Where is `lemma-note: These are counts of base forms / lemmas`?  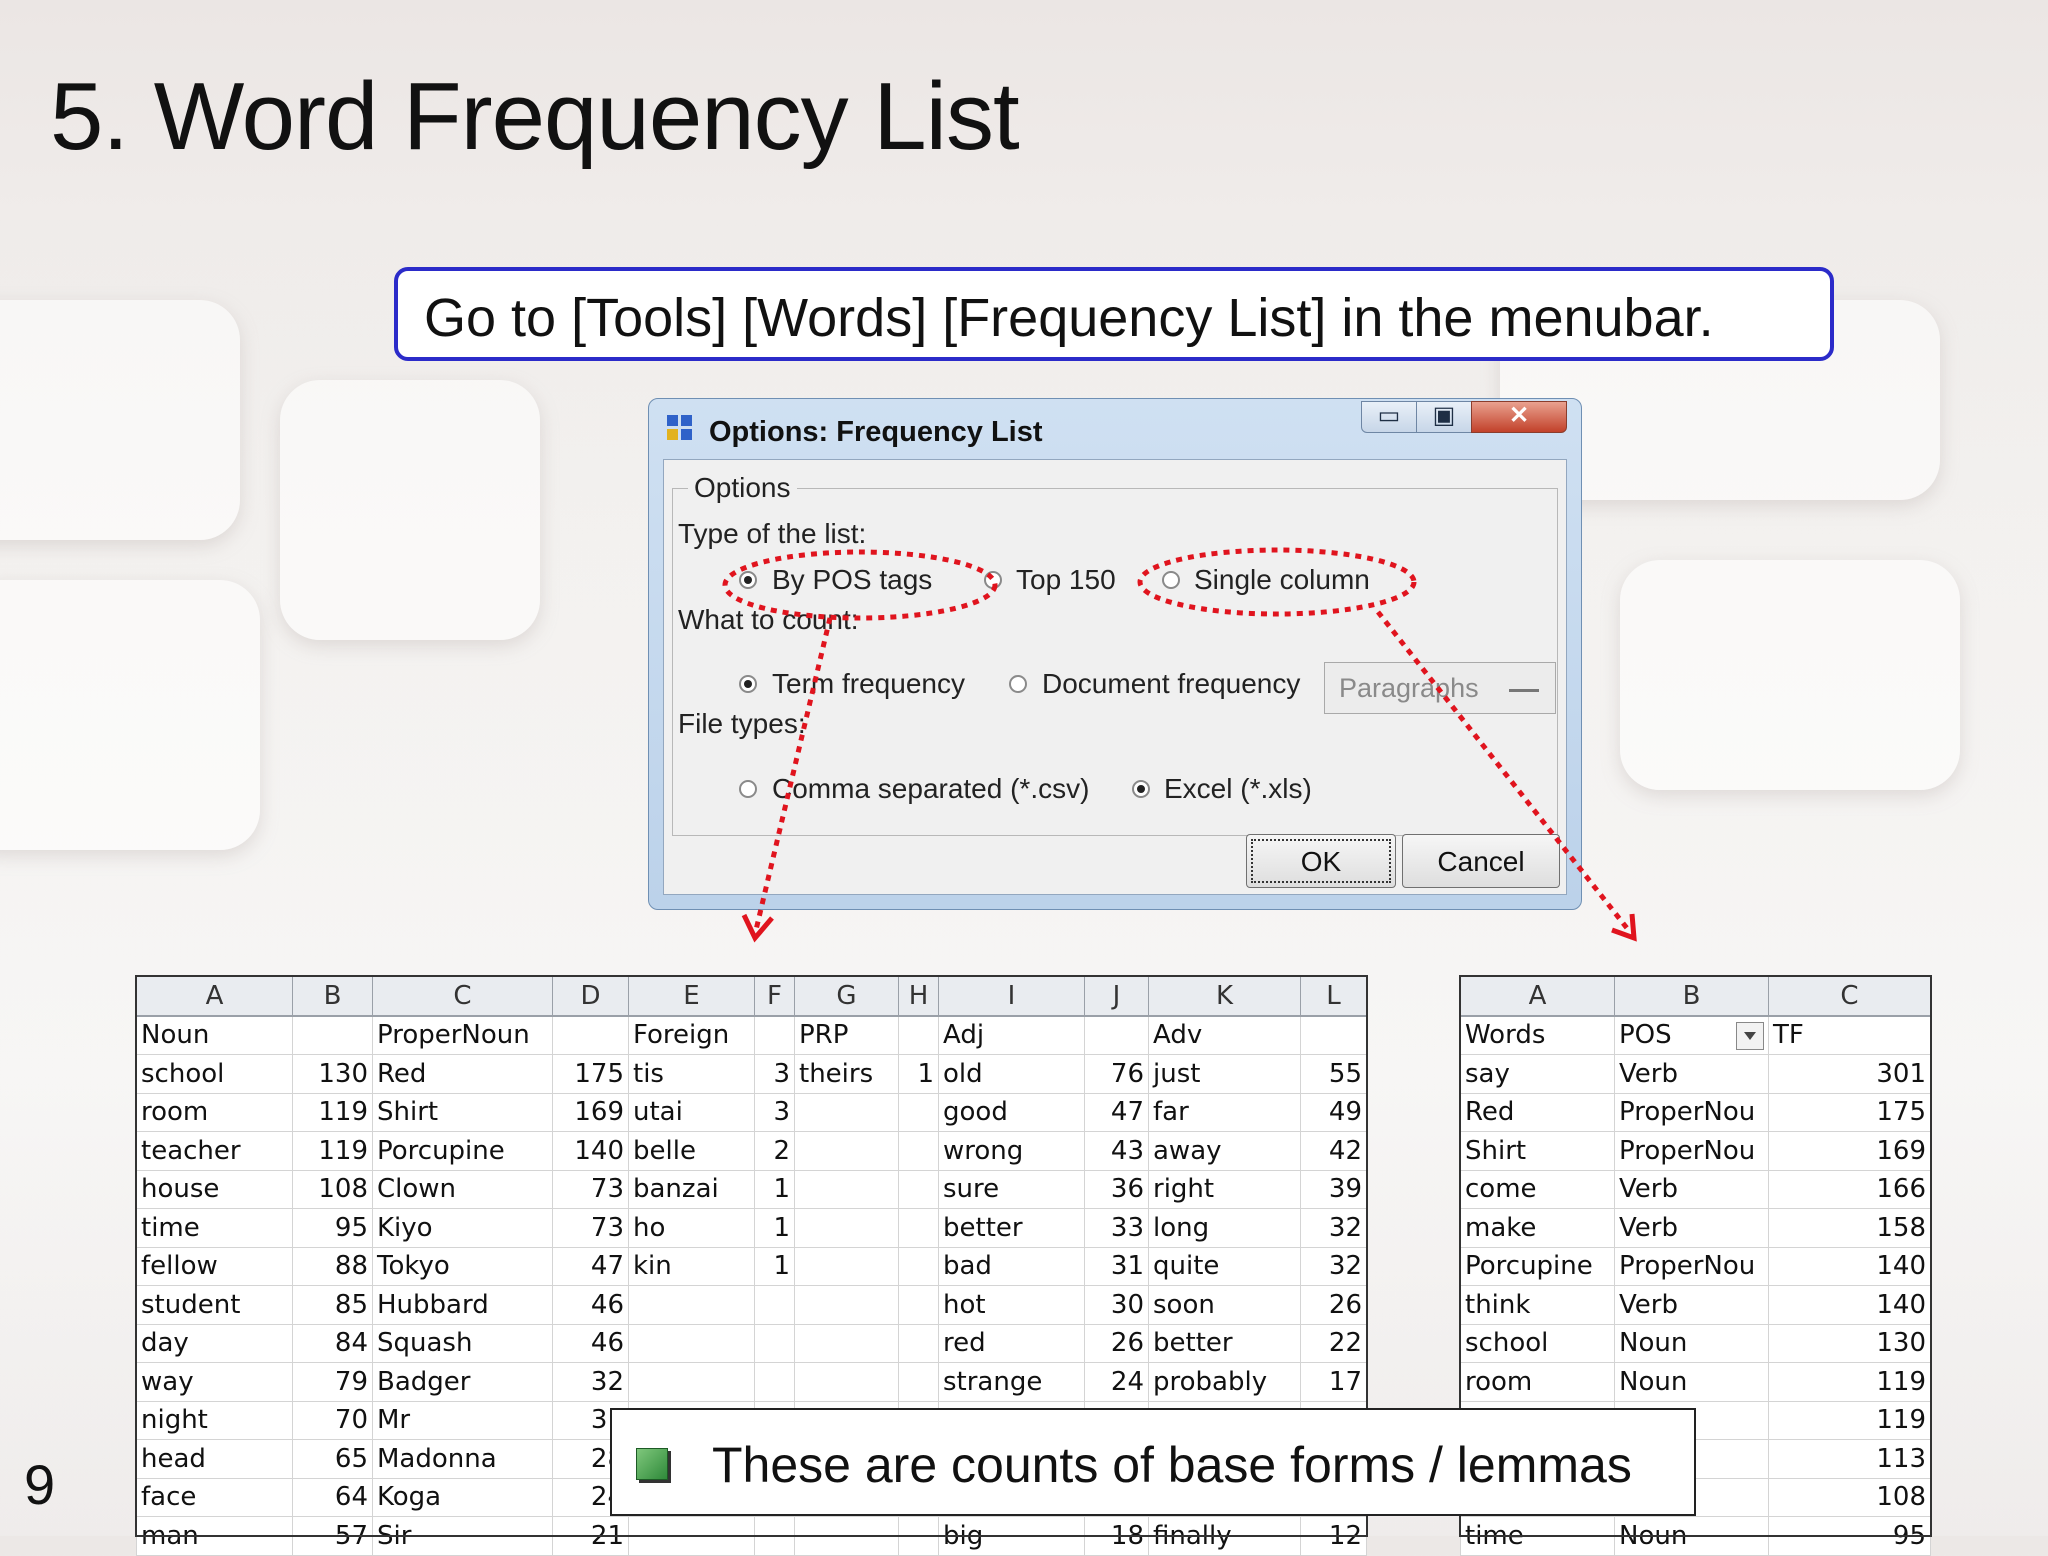
lemma-note: These are counts of base forms / lemmas is located at coordinates (1153, 1462).